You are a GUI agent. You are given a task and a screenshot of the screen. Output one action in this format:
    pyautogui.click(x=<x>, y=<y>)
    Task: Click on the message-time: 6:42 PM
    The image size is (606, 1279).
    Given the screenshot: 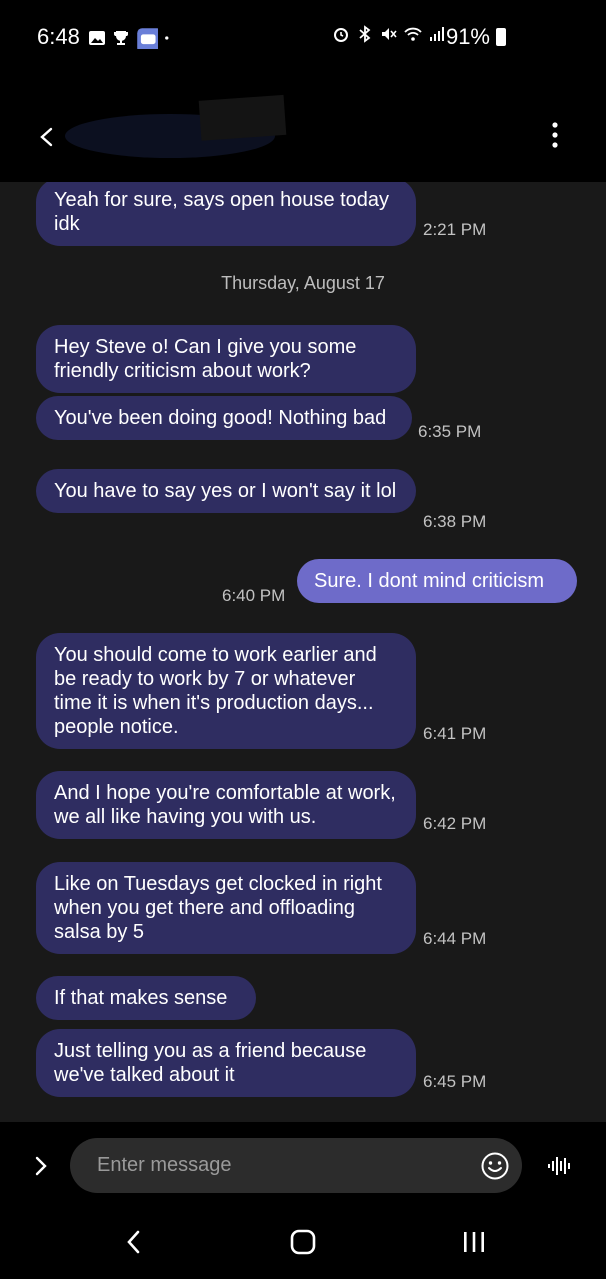 What is the action you would take?
    pyautogui.click(x=455, y=823)
    